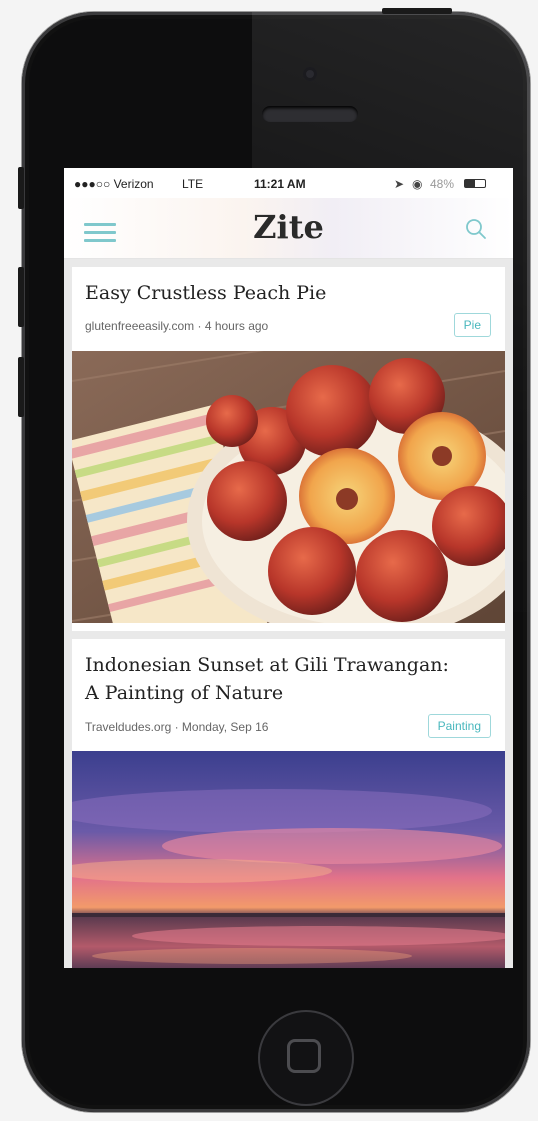  What do you see at coordinates (280, 184) in the screenshot?
I see `clock: 11:21 AM` at bounding box center [280, 184].